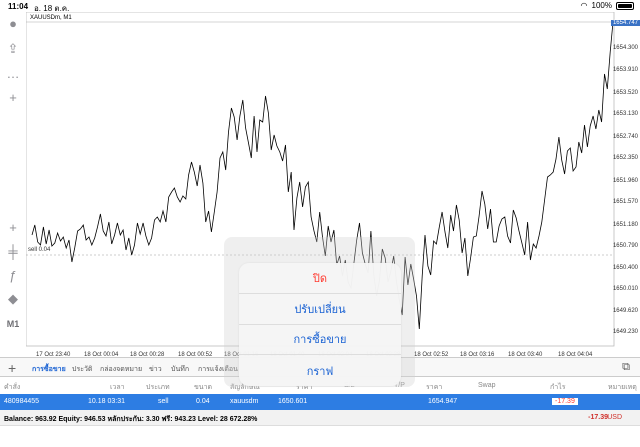 The height and width of the screenshot is (447, 640). I want to click on price-tick-label: 1649.230, so click(625, 332).